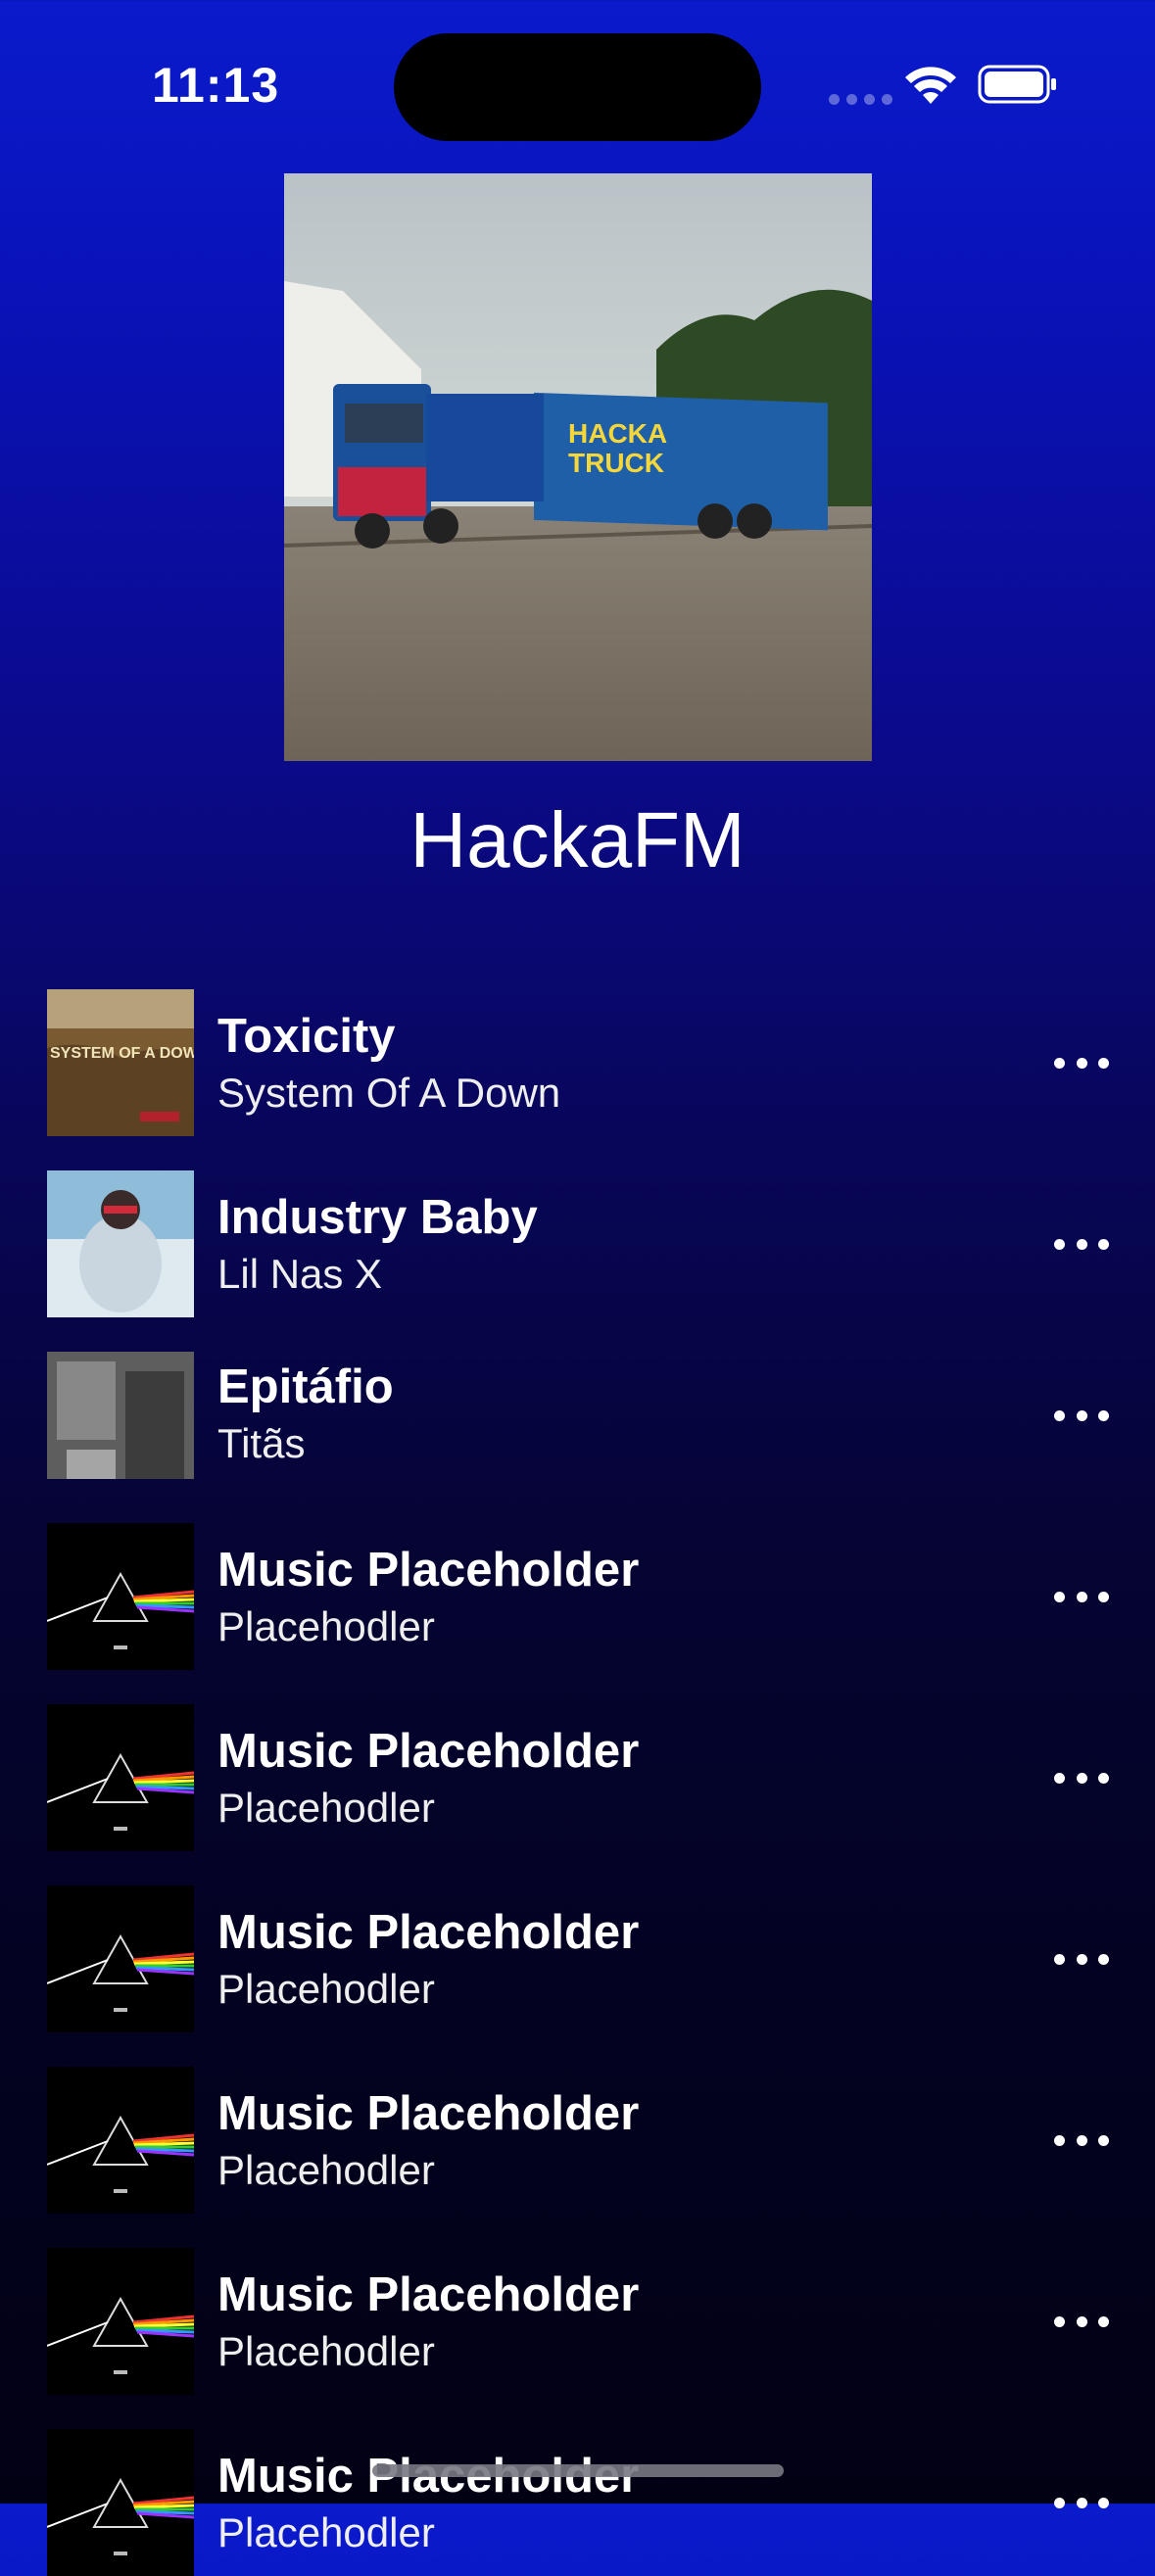  I want to click on song-row: Music PlaceholderPlacehodler, so click(577, 2502).